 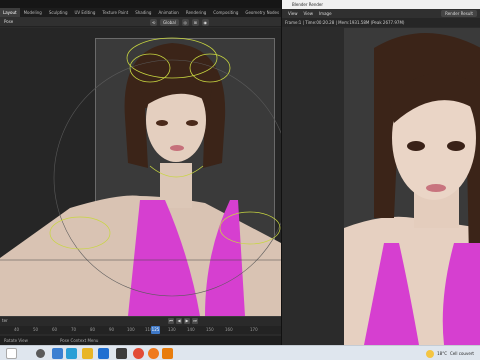 I want to click on orientation-icon: ⟲, so click(x=153, y=22).